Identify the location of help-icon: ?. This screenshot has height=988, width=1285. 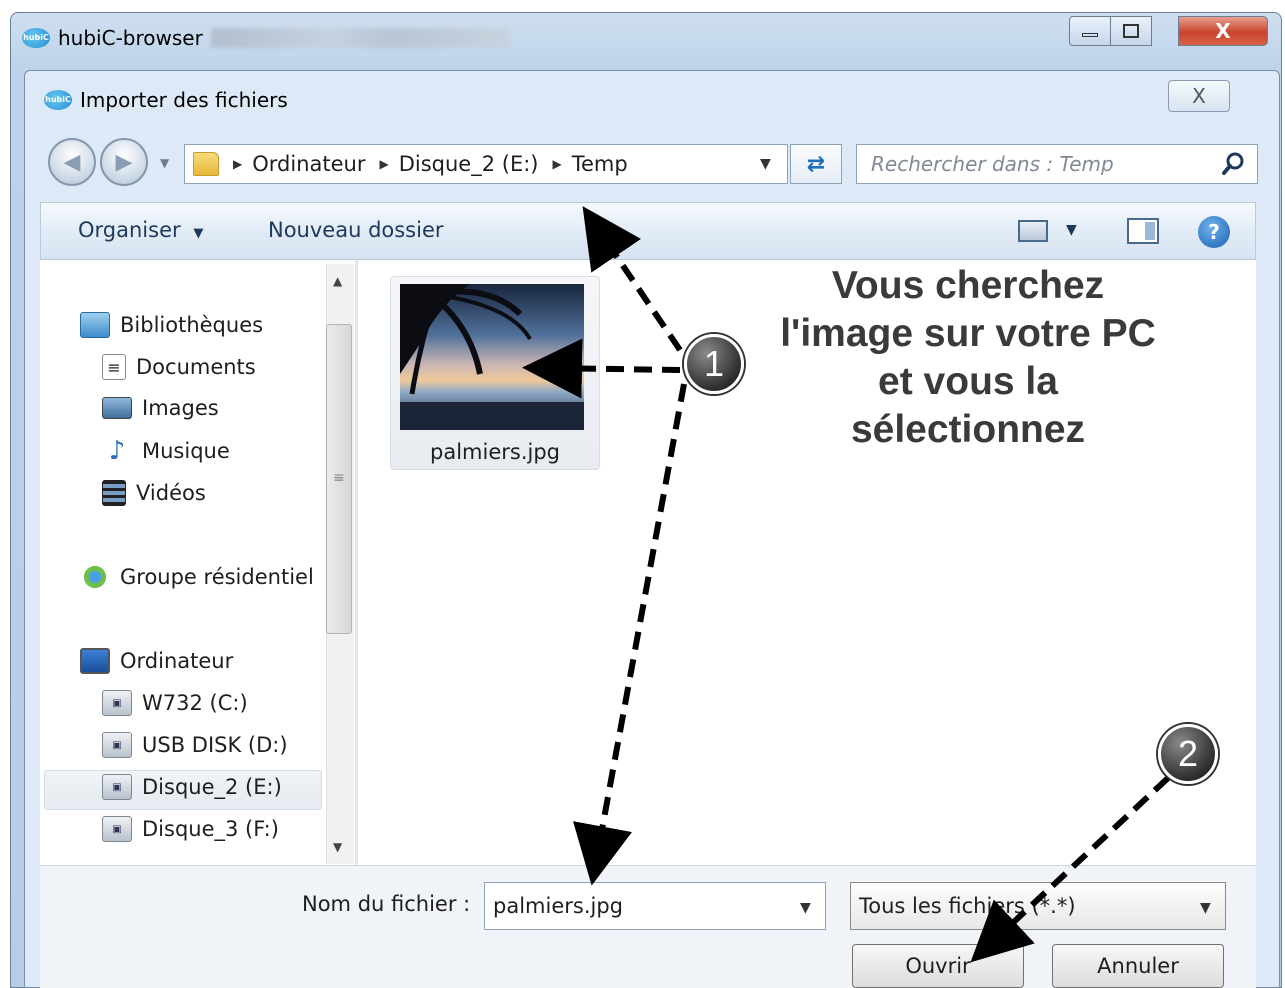
(1214, 232).